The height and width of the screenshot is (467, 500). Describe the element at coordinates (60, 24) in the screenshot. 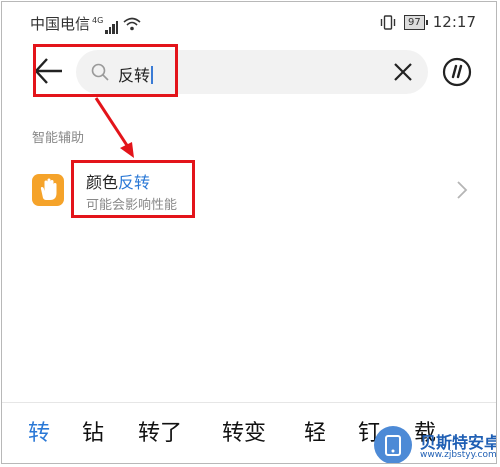

I see `carrier-name: 中国电信` at that location.